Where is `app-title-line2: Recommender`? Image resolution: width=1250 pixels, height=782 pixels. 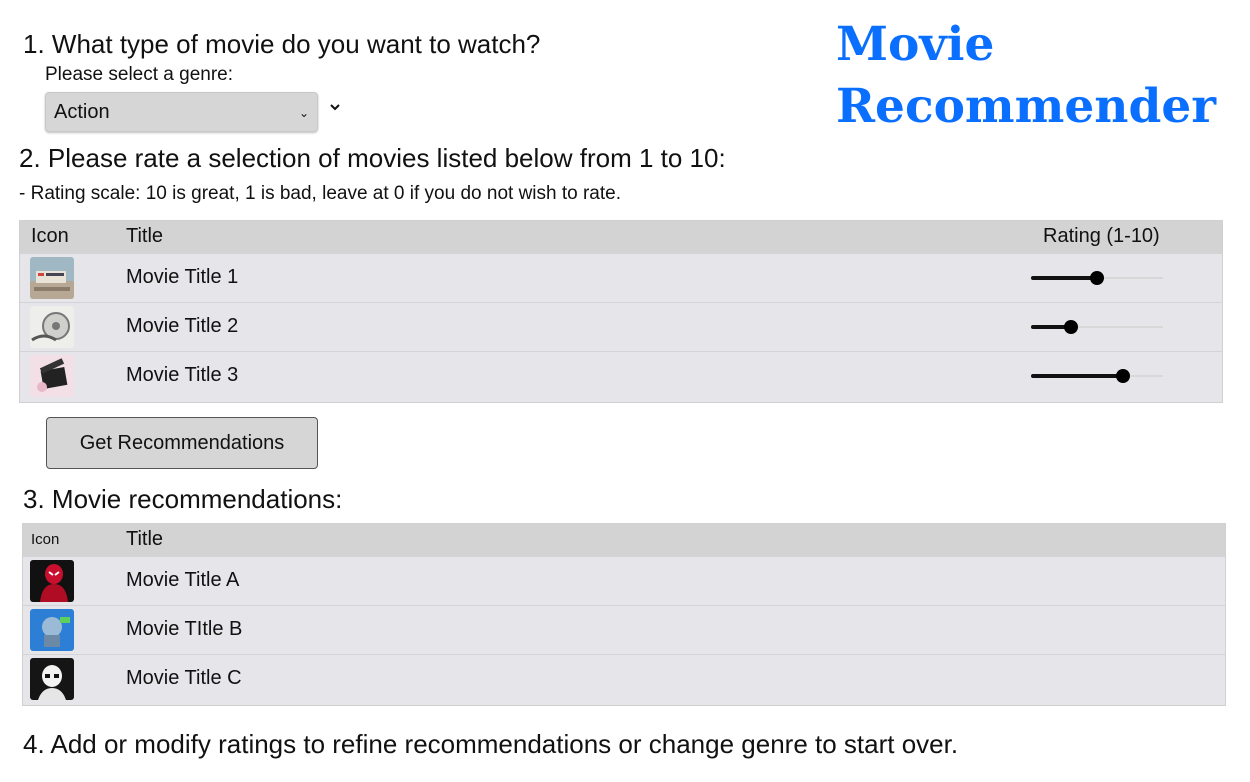 app-title-line2: Recommender is located at coordinates (1026, 106).